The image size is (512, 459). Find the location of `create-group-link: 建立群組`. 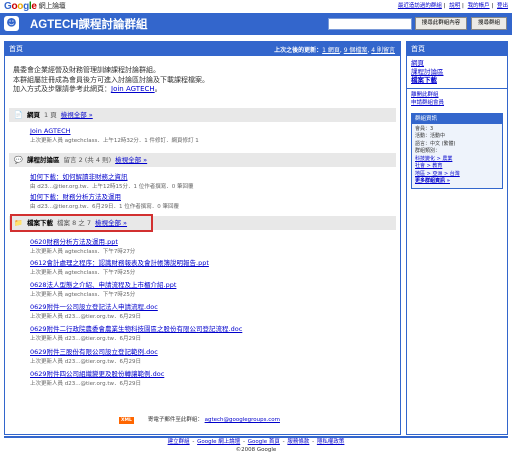

create-group-link: 建立群組 is located at coordinates (179, 442).